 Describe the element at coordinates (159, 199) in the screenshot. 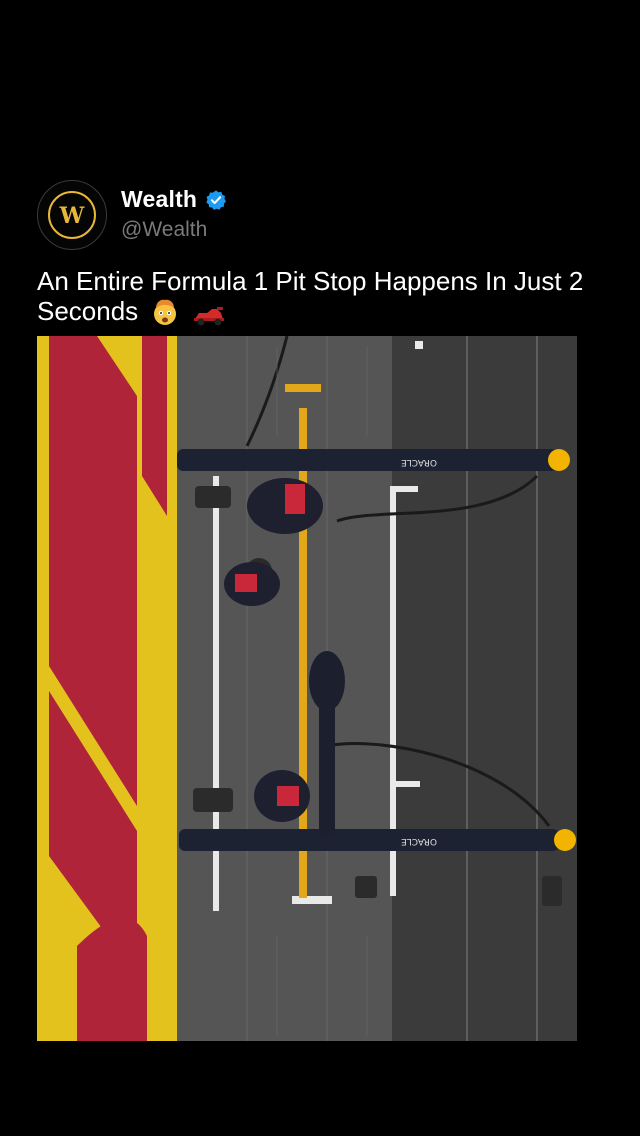

I see `display-name: Wealth` at that location.